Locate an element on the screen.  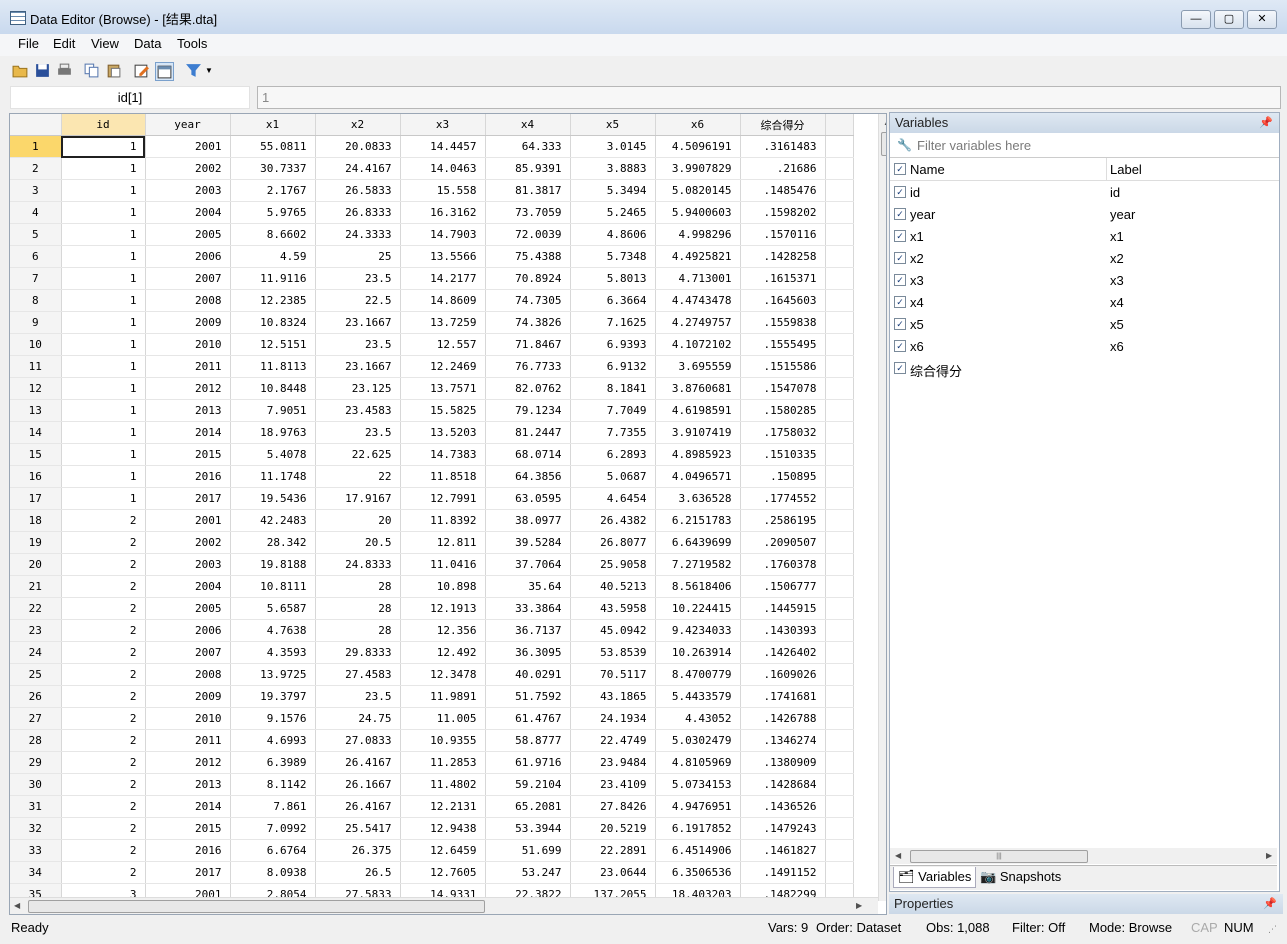
row-number: 9 is located at coordinates (36, 322).